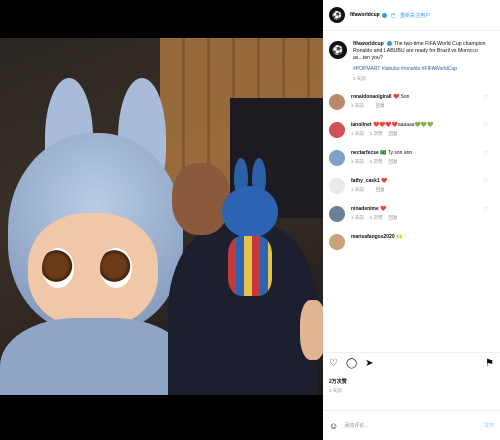 Image resolution: width=500 pixels, height=440 pixels. Describe the element at coordinates (411, 214) in the screenshot. I see `comment-row: ninadenime ❤️ 1 天前 1 次赞 回复 ♡` at that location.